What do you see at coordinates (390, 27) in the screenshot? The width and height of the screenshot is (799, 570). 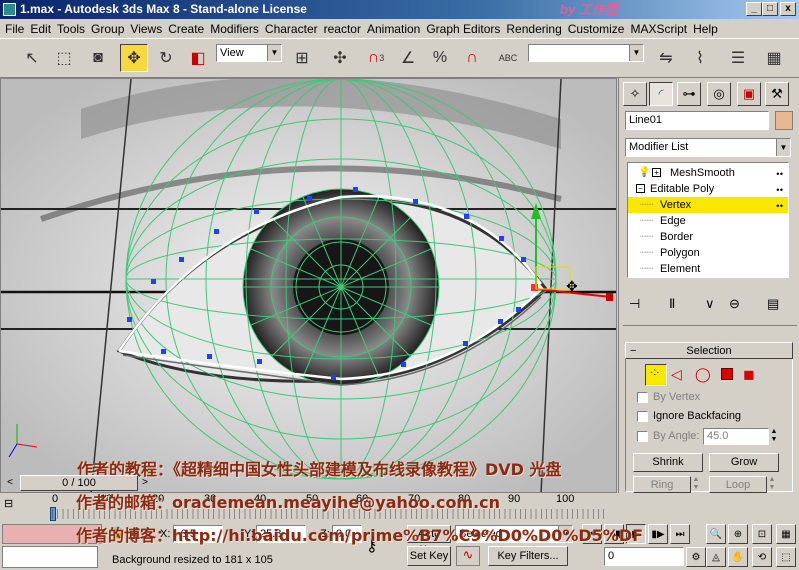 I see `menu-animation: Animation` at bounding box center [390, 27].